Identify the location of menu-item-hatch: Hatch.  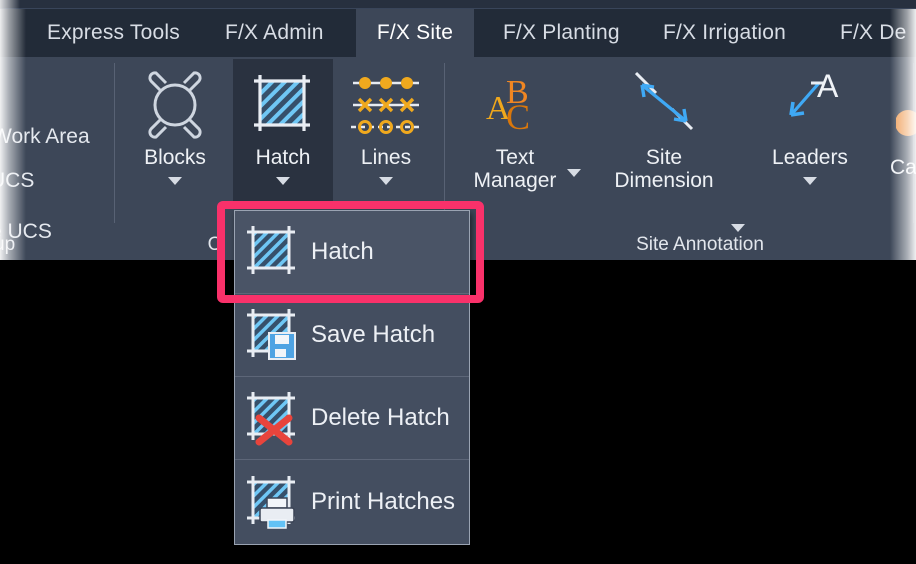
(352, 252).